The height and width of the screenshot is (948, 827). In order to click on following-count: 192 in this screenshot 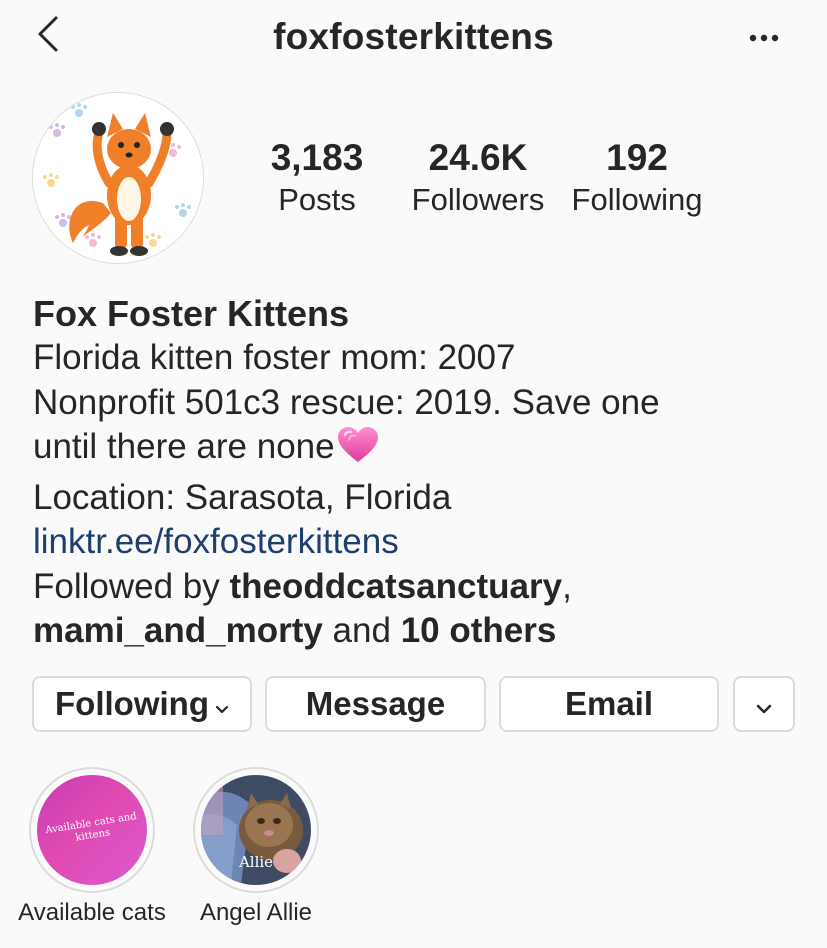, I will do `click(637, 157)`.